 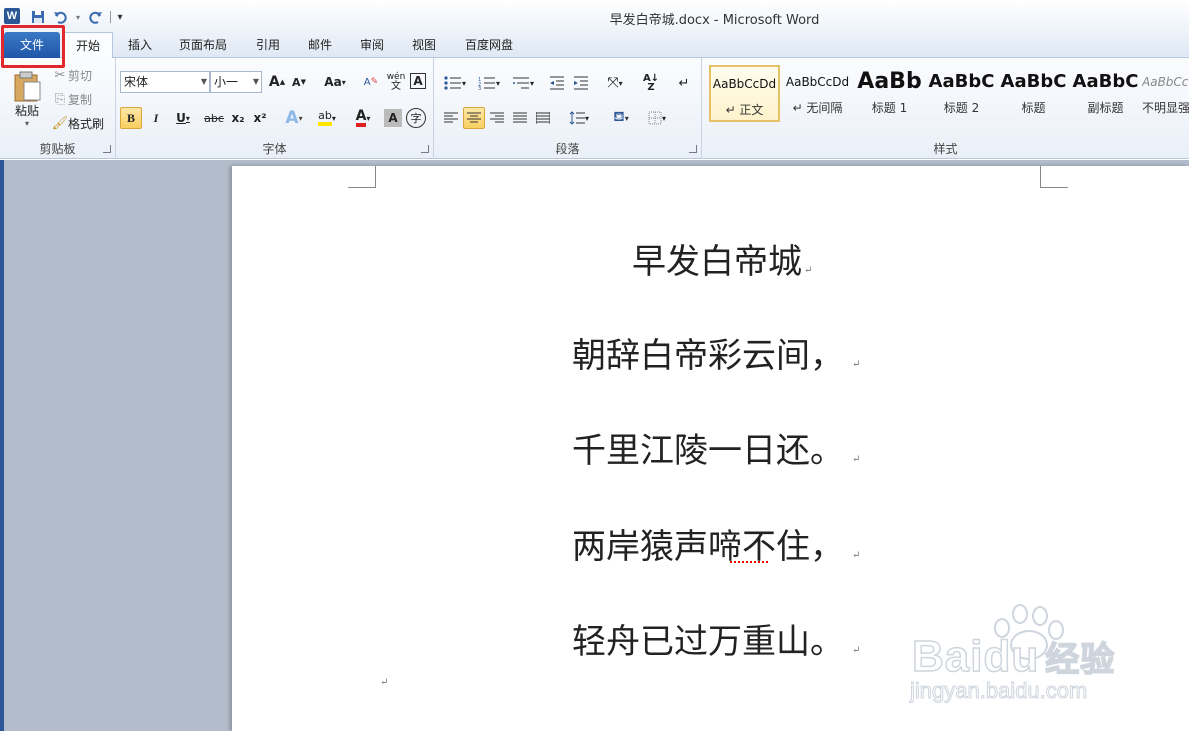 I want to click on style-heading-2: AaBbC 标题 2, so click(x=961, y=93).